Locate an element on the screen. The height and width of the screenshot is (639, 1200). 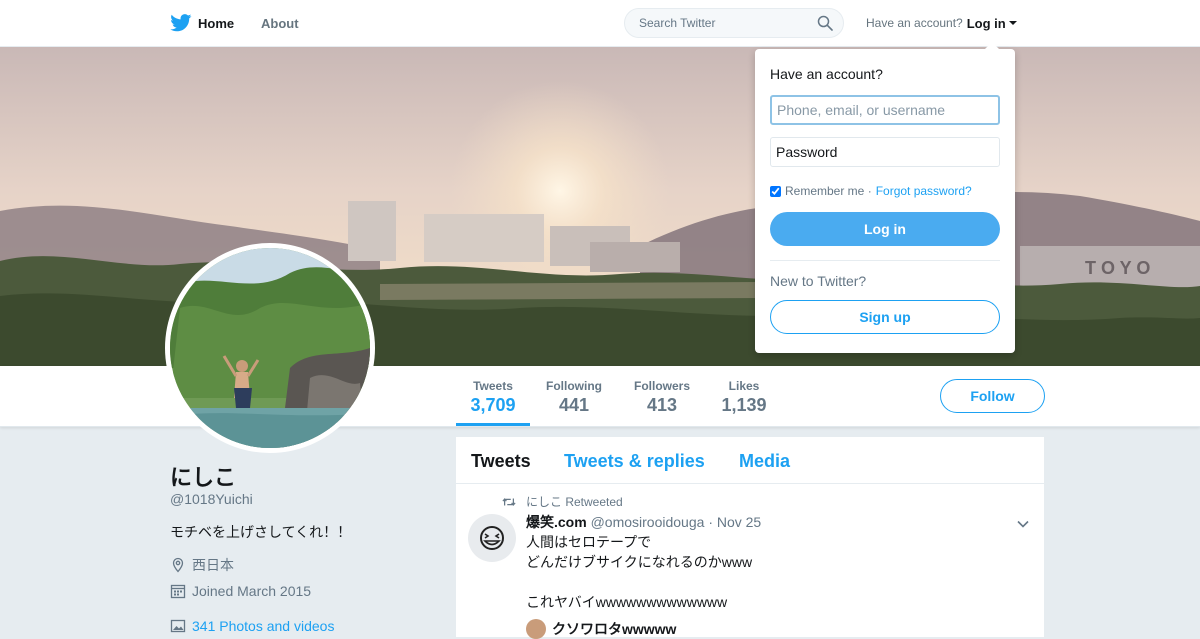
tweet-author-avatar is located at coordinates (492, 538).